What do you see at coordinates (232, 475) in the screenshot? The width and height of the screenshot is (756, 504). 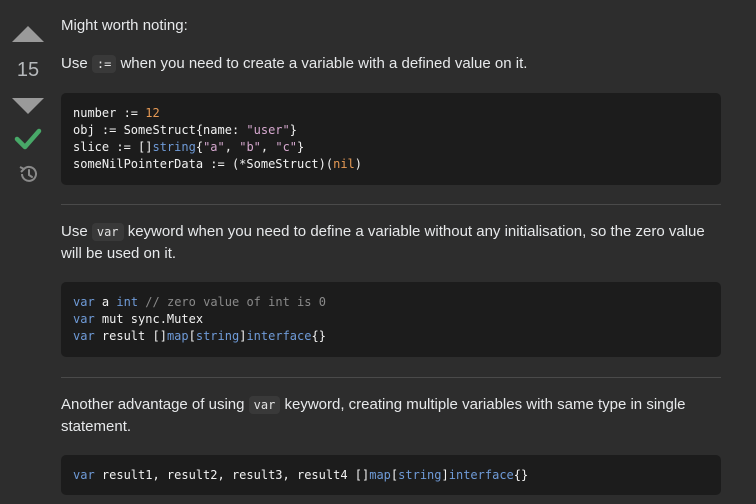 I see `code-token: result1, result2, result3, result4 []` at bounding box center [232, 475].